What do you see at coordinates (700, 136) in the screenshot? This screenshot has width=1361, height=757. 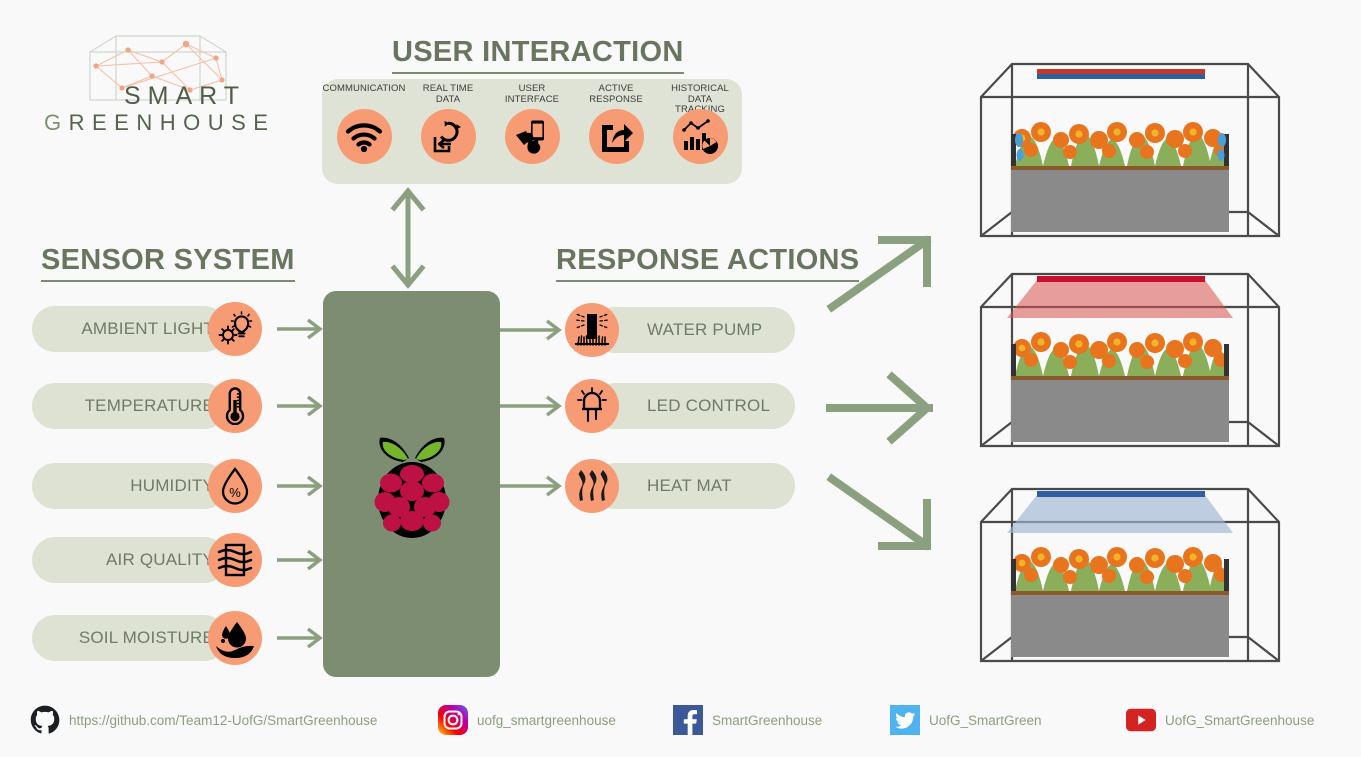 I see `analytics-chart-icon` at bounding box center [700, 136].